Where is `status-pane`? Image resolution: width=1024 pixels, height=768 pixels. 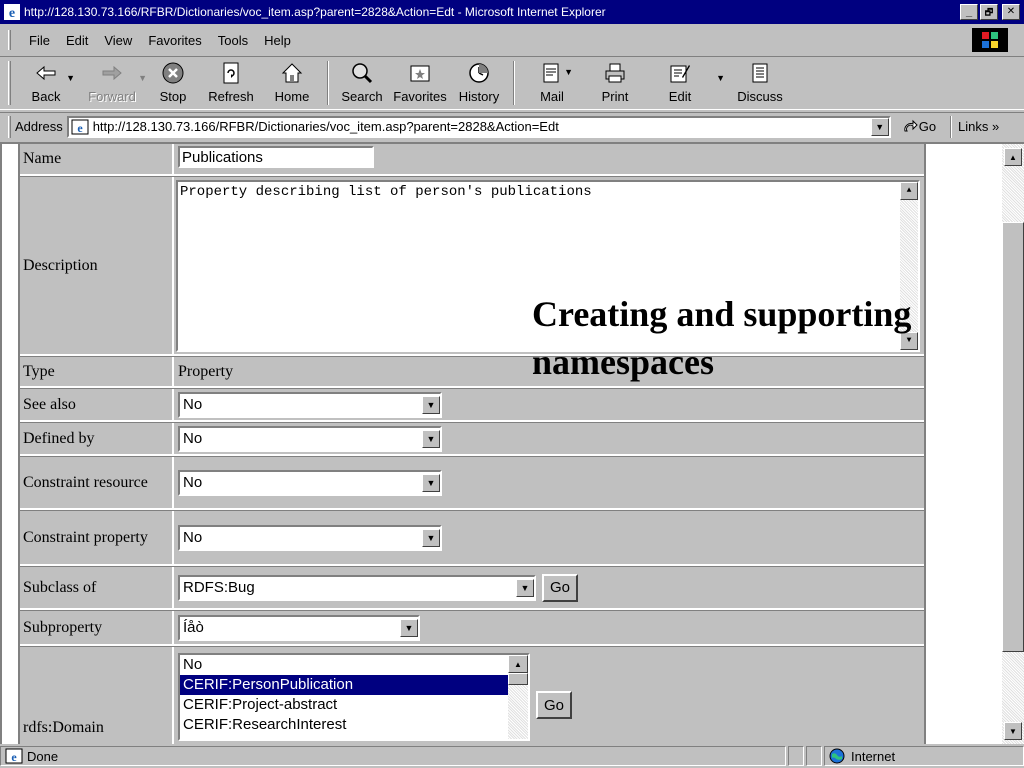 status-pane is located at coordinates (796, 756).